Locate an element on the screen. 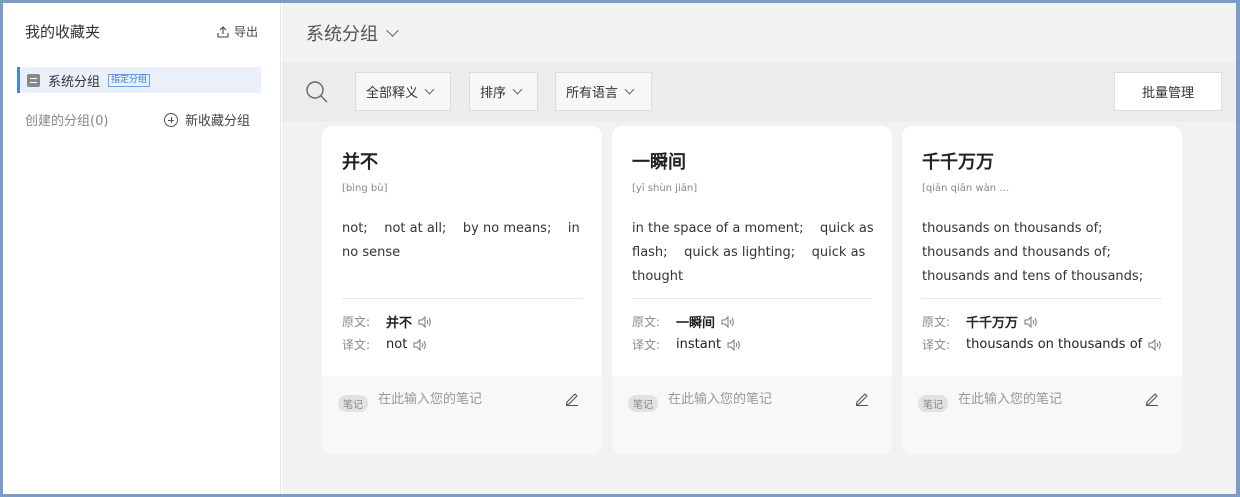 The width and height of the screenshot is (1240, 497). default-group-tag: 指定分组 is located at coordinates (129, 80).